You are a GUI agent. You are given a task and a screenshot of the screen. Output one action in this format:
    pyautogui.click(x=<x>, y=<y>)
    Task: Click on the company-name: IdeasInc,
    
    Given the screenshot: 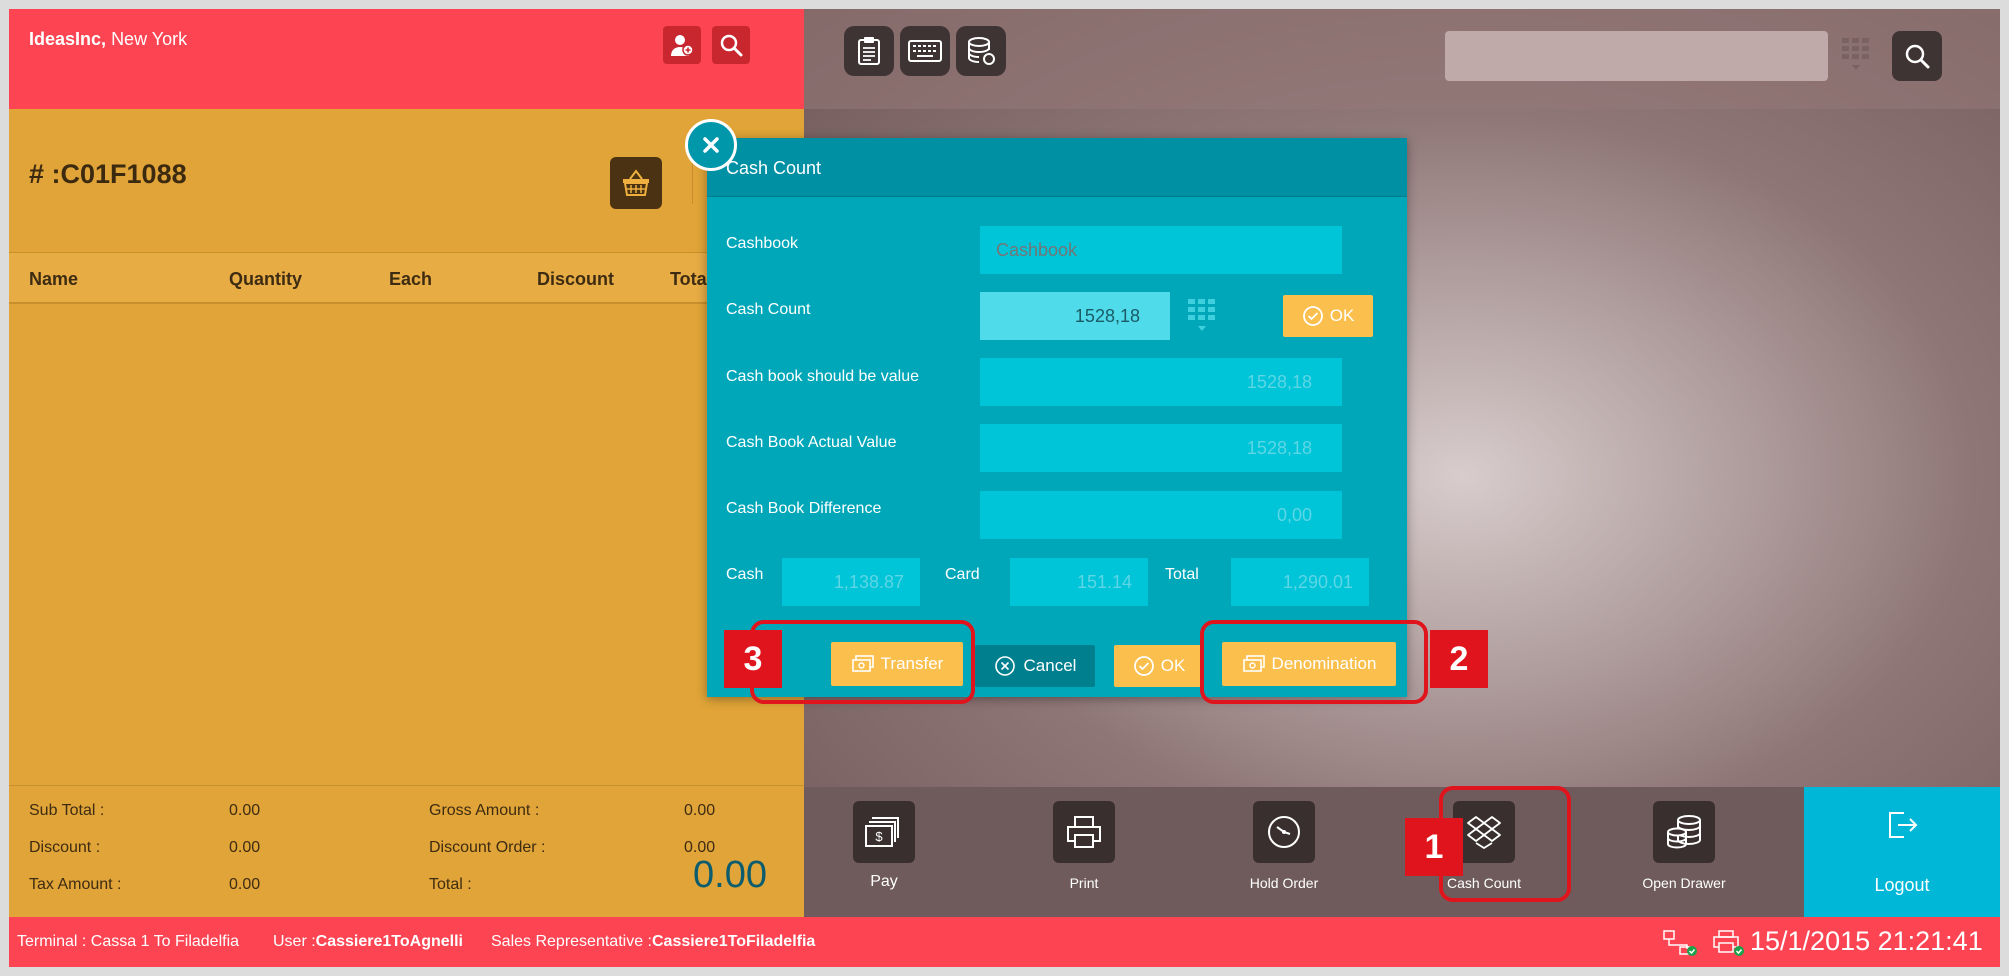 What is the action you would take?
    pyautogui.click(x=68, y=39)
    